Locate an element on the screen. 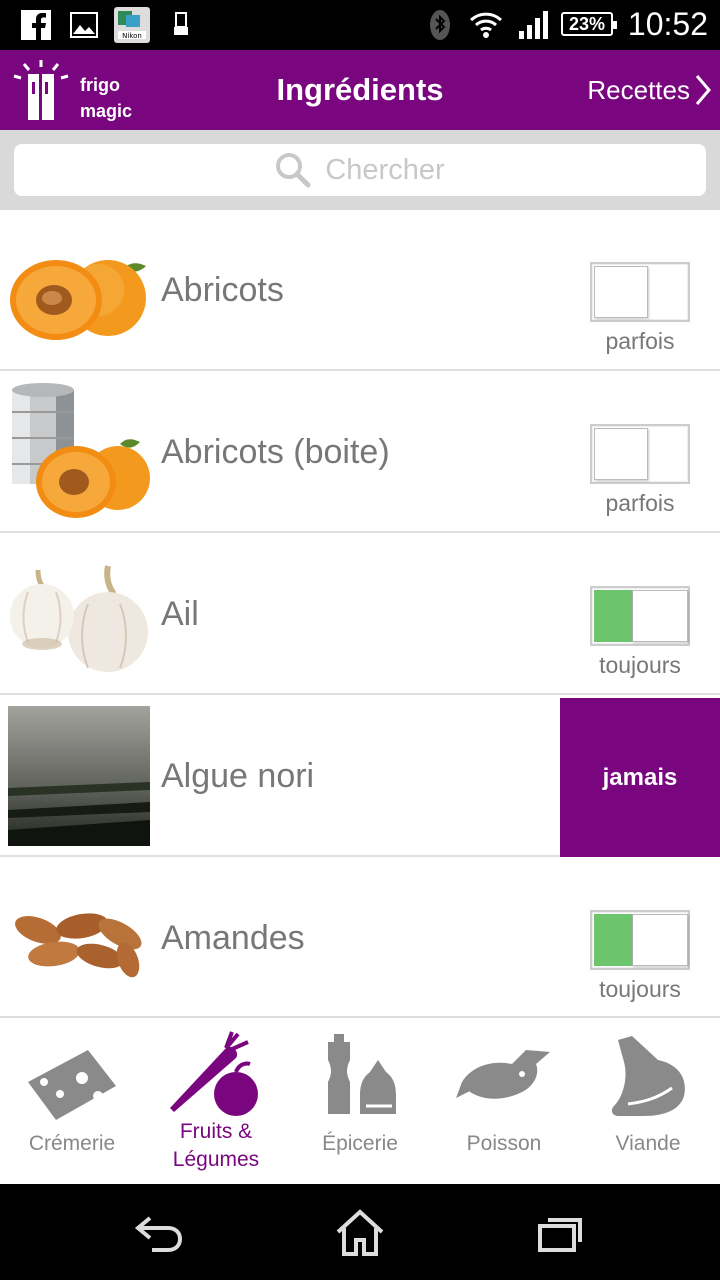  facebook-icon is located at coordinates (36, 25).